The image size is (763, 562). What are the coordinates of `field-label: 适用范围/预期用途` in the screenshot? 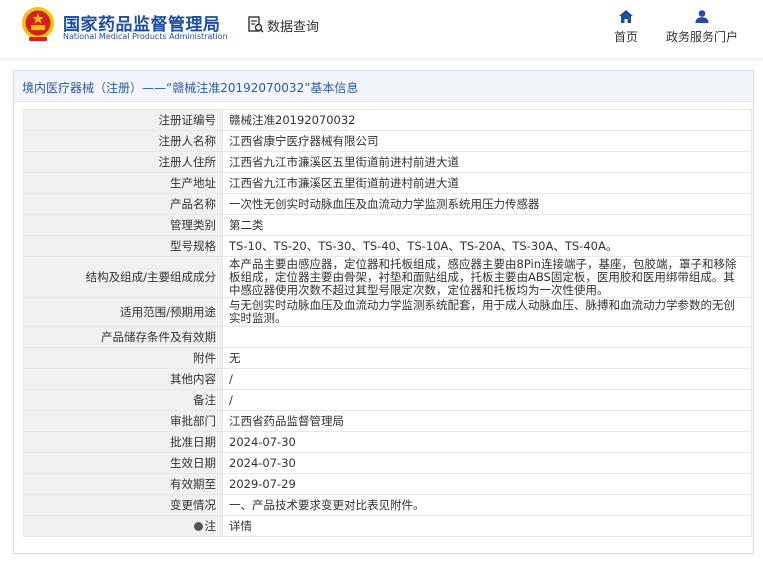 It's located at (123, 312).